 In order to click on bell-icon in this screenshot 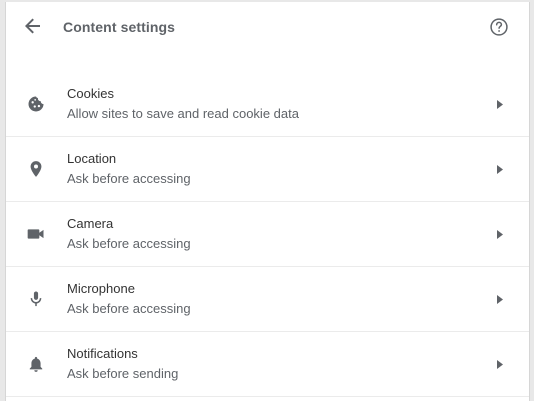, I will do `click(36, 364)`.